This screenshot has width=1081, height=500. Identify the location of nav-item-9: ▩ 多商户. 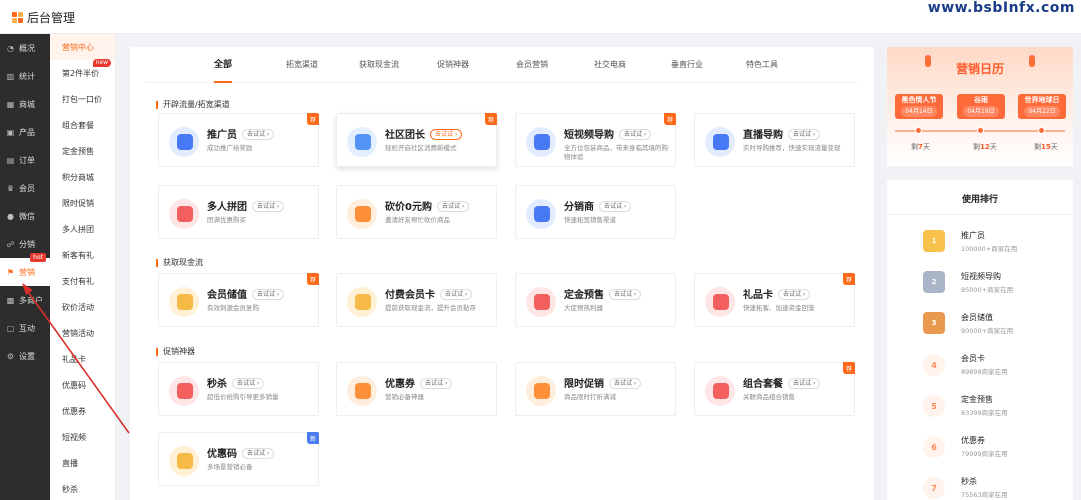
(25, 300).